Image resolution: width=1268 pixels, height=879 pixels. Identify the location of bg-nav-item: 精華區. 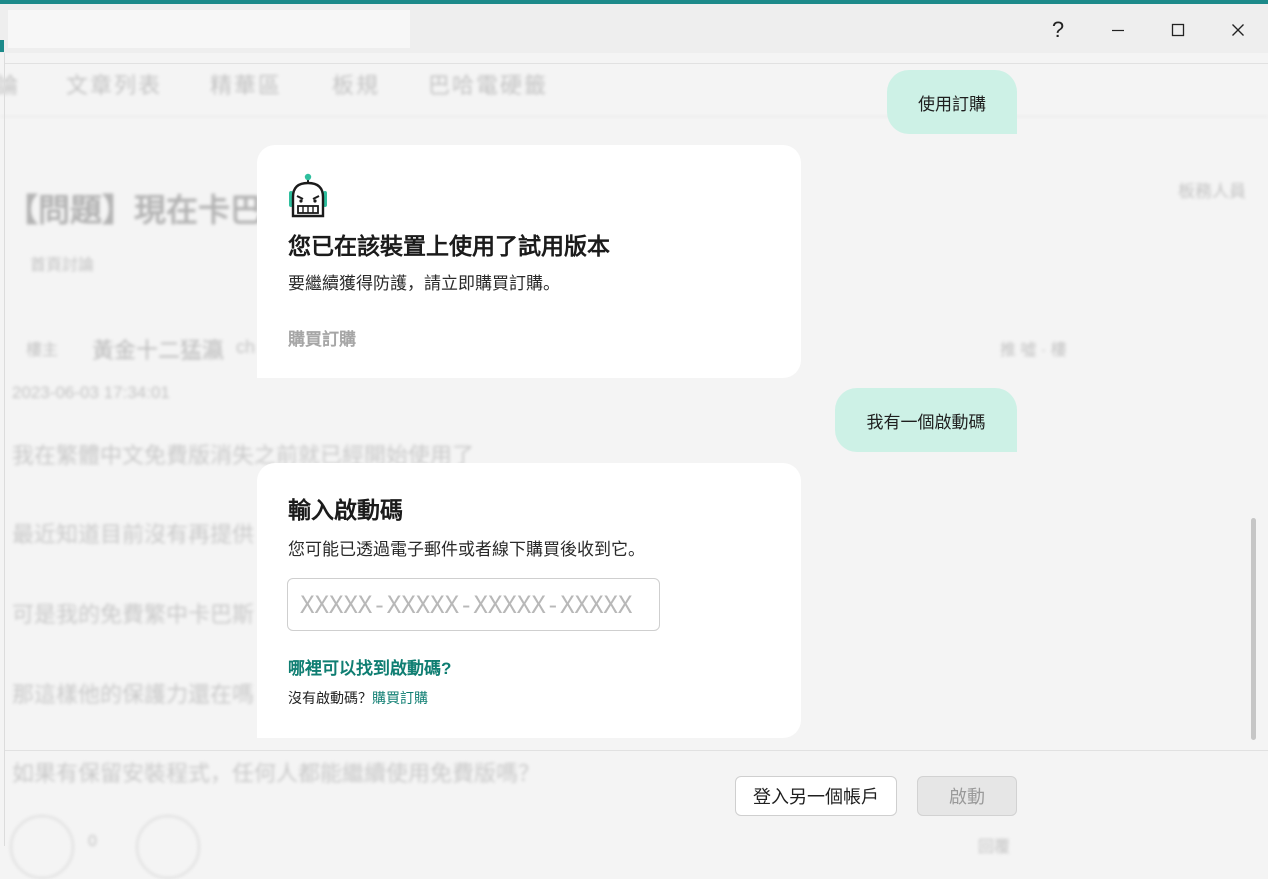
(246, 85).